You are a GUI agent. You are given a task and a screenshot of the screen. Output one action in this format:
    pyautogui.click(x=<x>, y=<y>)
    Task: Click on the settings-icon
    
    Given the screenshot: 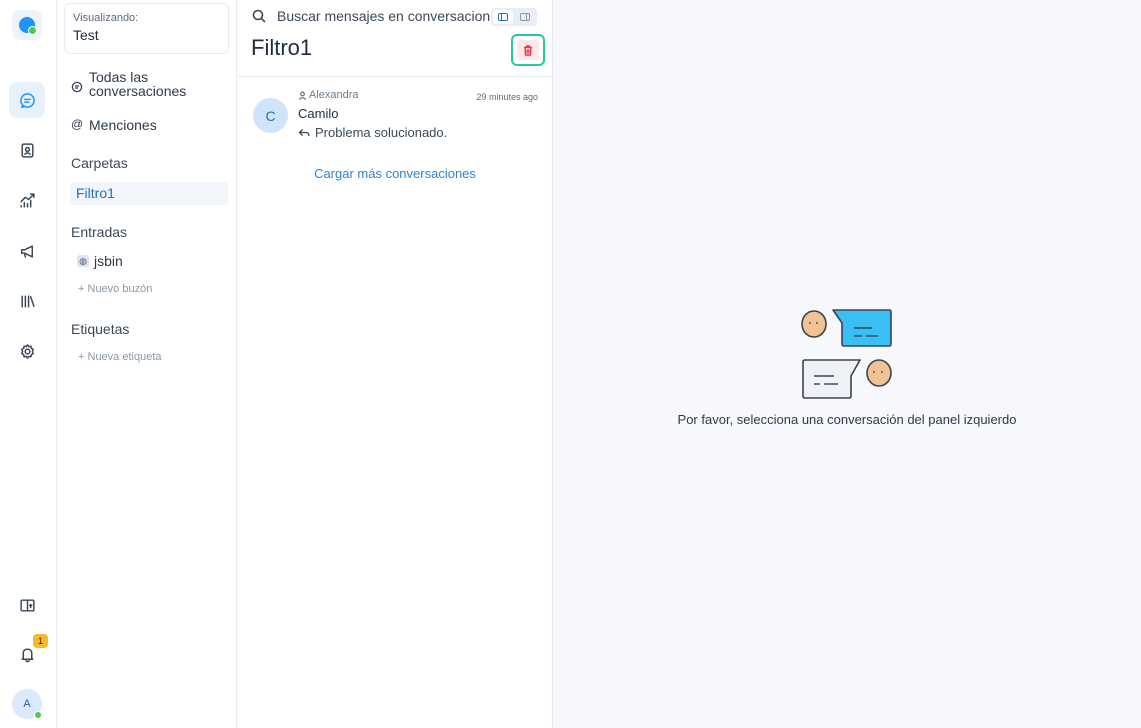 What is the action you would take?
    pyautogui.click(x=27, y=351)
    